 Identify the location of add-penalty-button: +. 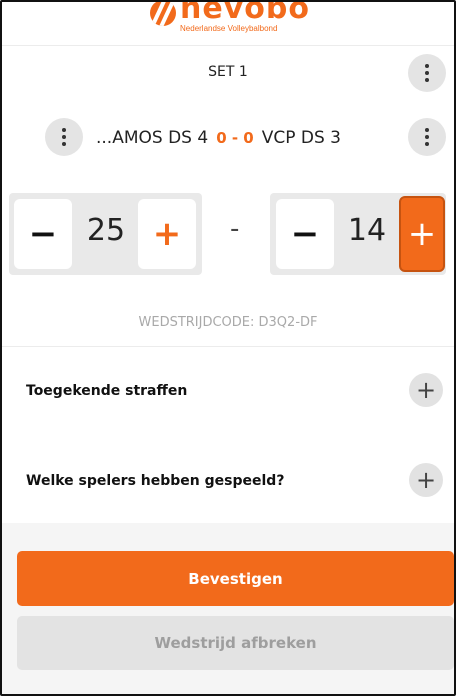
(426, 390).